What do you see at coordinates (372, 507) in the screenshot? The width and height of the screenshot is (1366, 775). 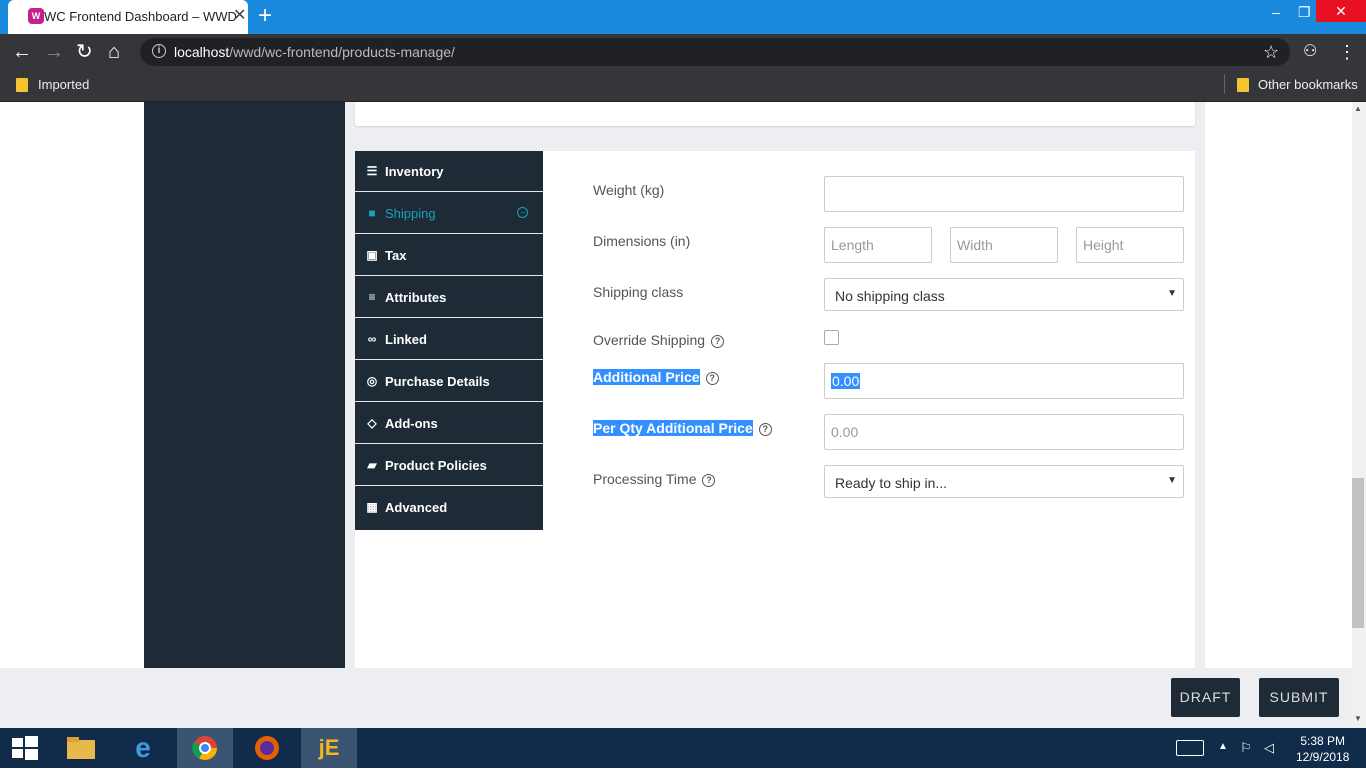 I see `grid-icon: ▦` at bounding box center [372, 507].